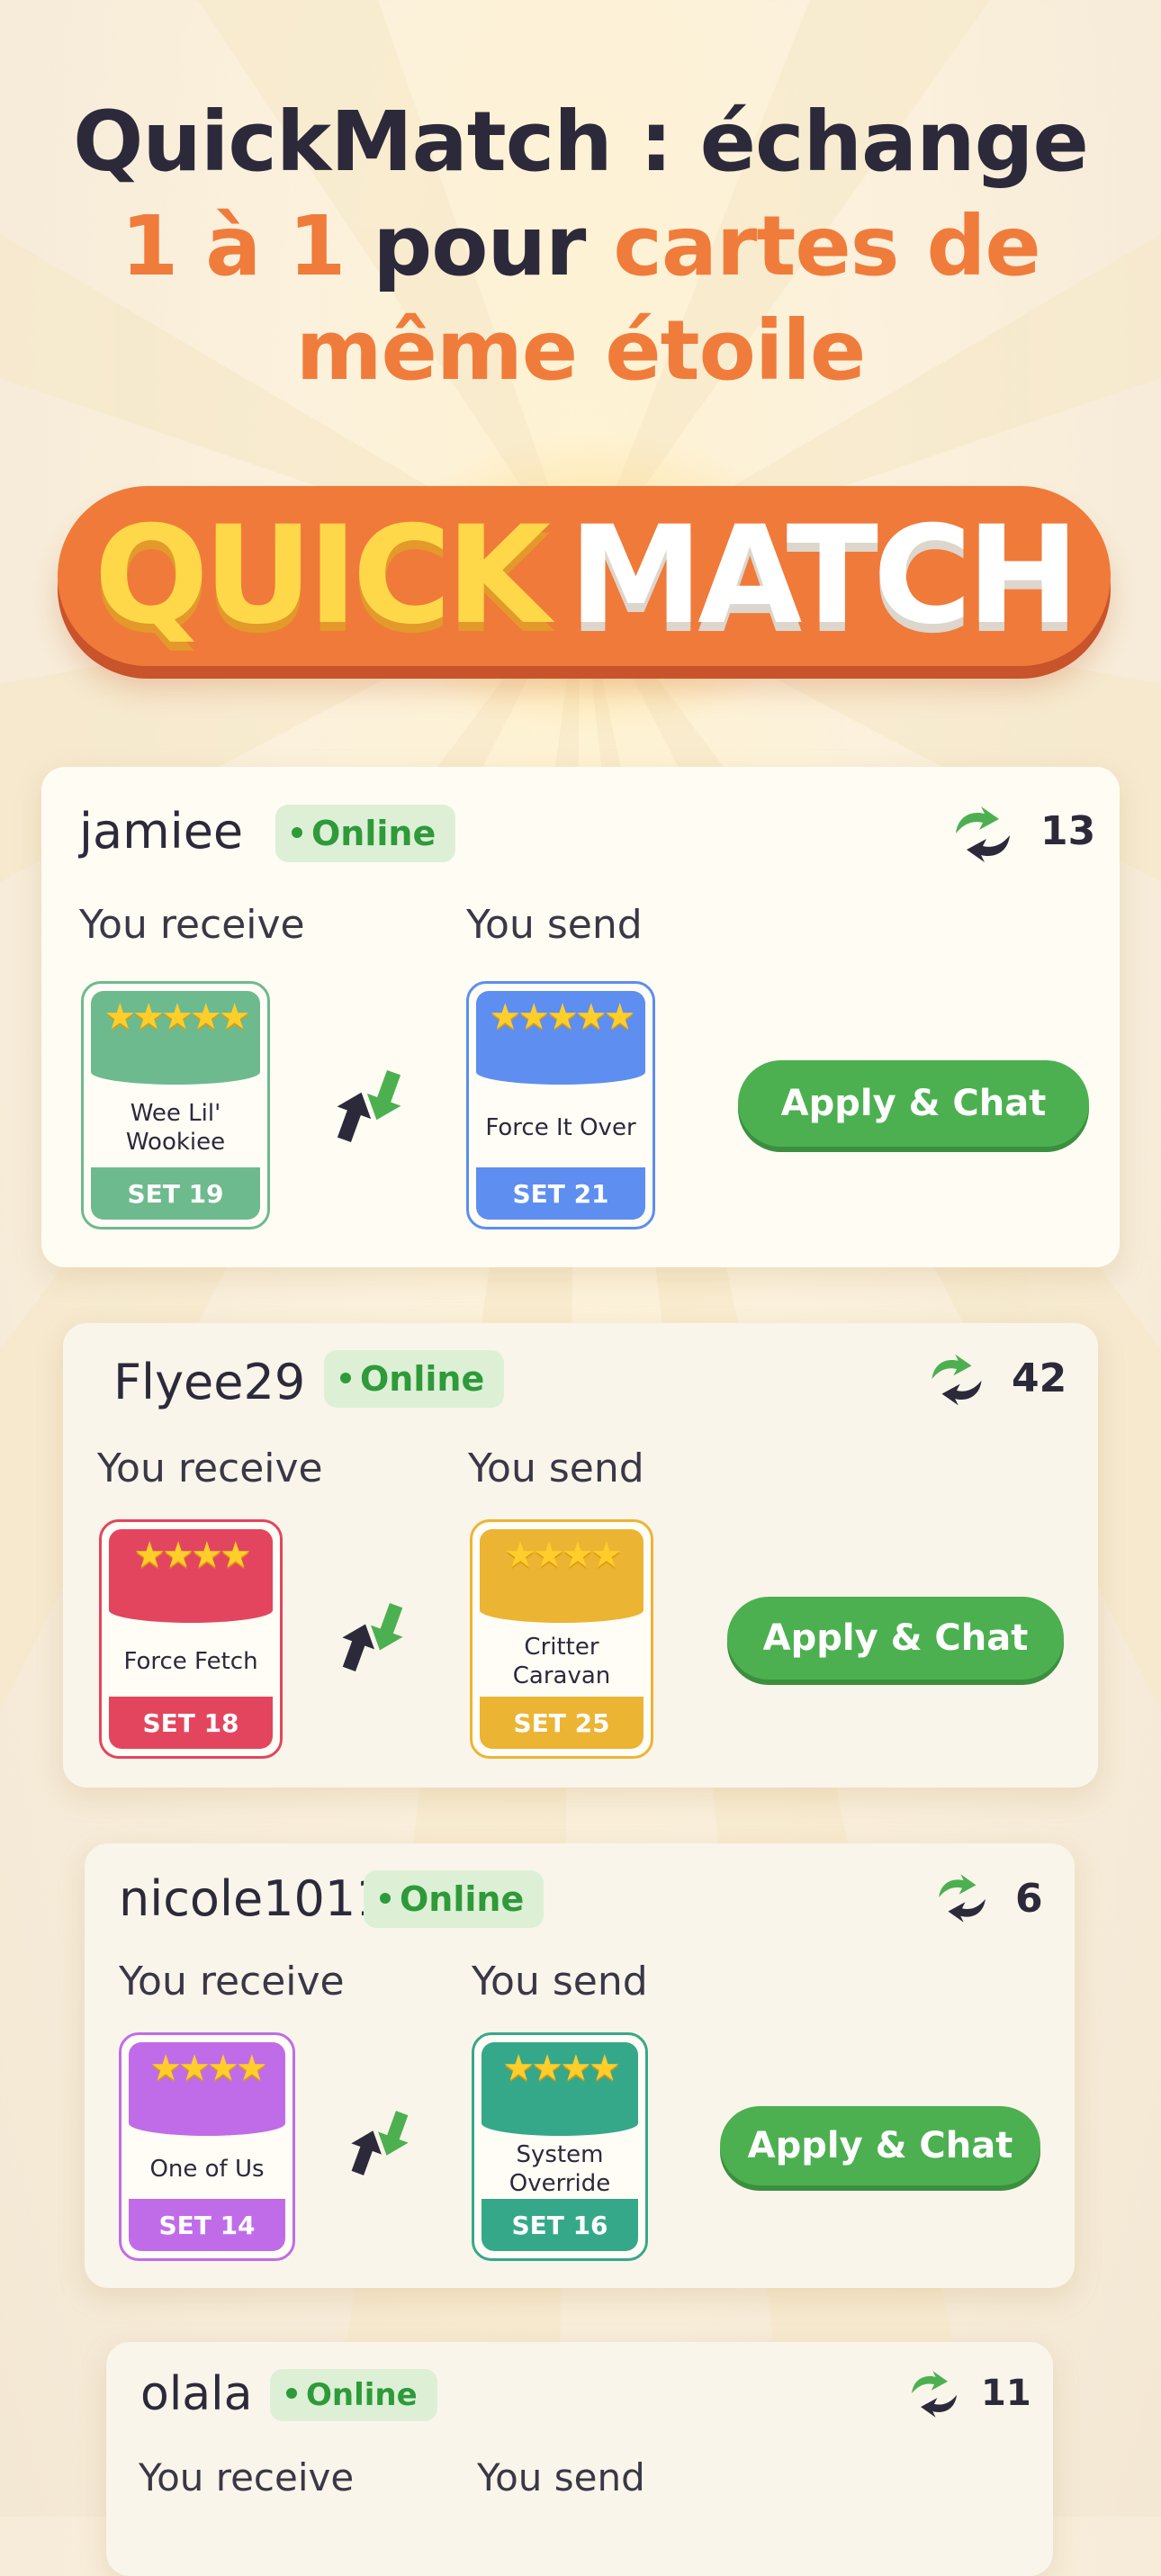  Describe the element at coordinates (234, 246) in the screenshot. I see `headline-accent-1: 1 à 1` at that location.